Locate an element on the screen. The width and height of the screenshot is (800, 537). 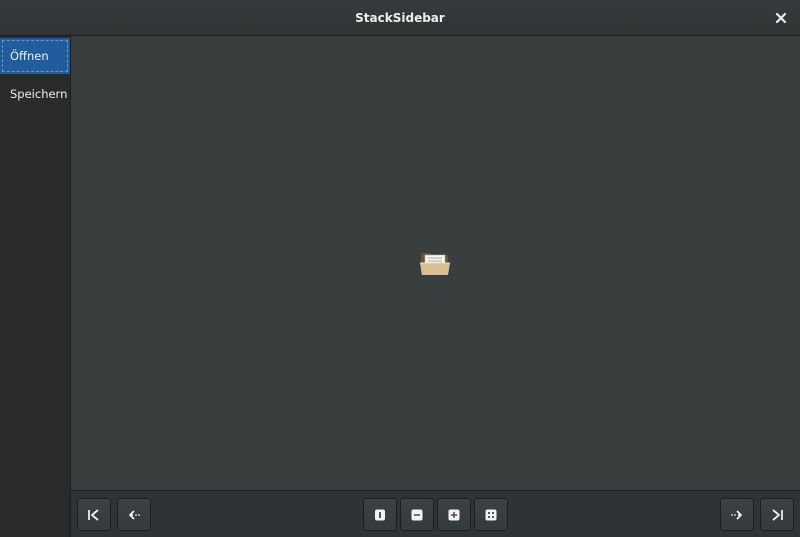
plus-button is located at coordinates (454, 514).